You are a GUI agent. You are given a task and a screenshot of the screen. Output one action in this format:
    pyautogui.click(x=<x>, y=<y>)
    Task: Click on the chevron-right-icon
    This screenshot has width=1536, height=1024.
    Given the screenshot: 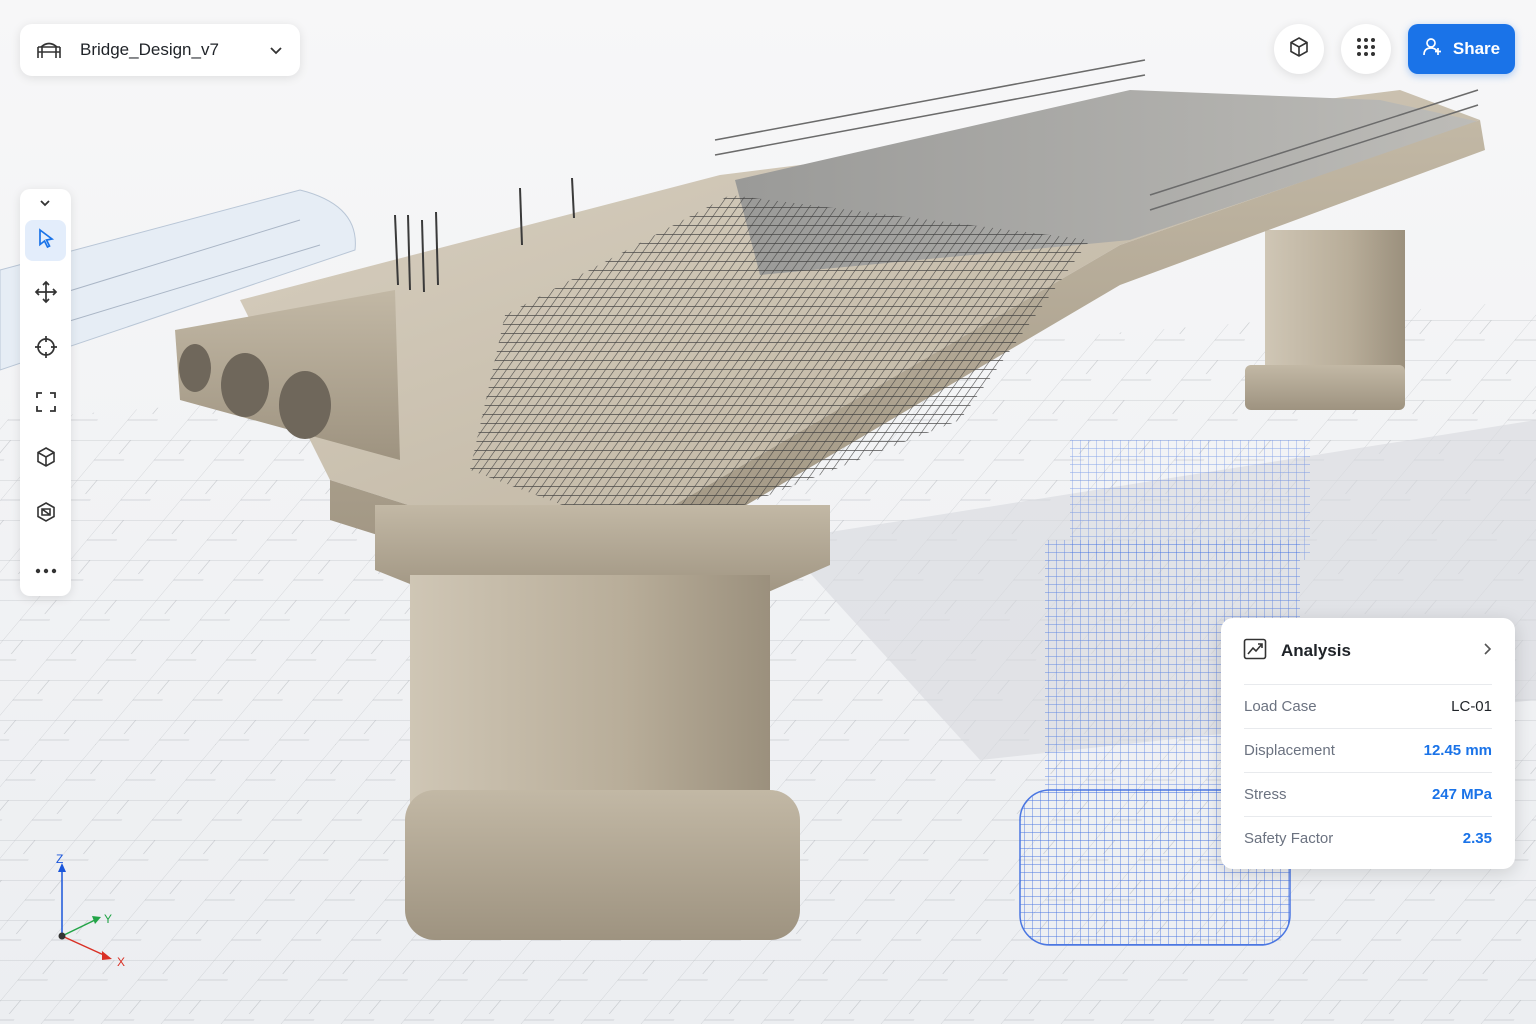 What is the action you would take?
    pyautogui.click(x=1487, y=651)
    